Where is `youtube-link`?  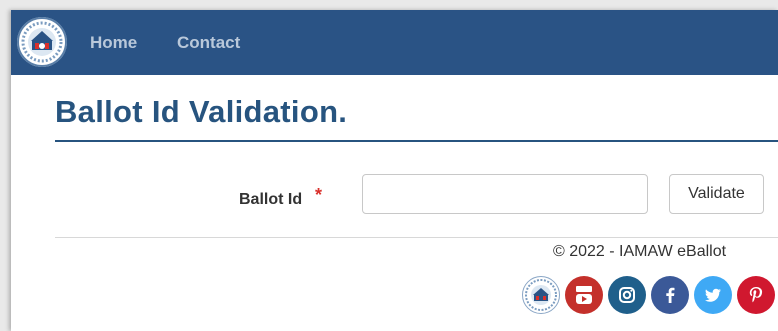 youtube-link is located at coordinates (584, 295).